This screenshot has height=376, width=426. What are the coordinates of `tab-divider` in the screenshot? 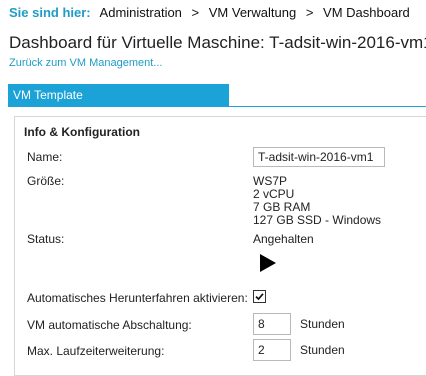 It's located at (217, 106).